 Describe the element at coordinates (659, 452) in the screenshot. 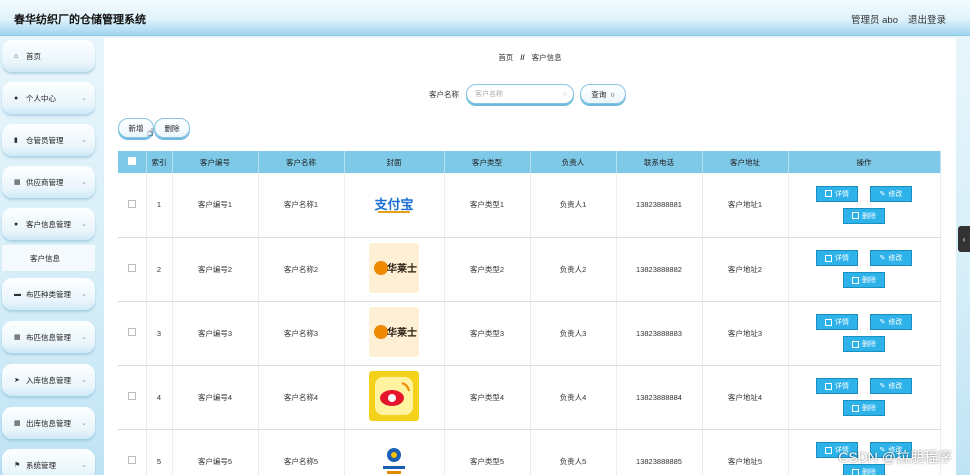

I see `cell-phone: 13823888885` at that location.